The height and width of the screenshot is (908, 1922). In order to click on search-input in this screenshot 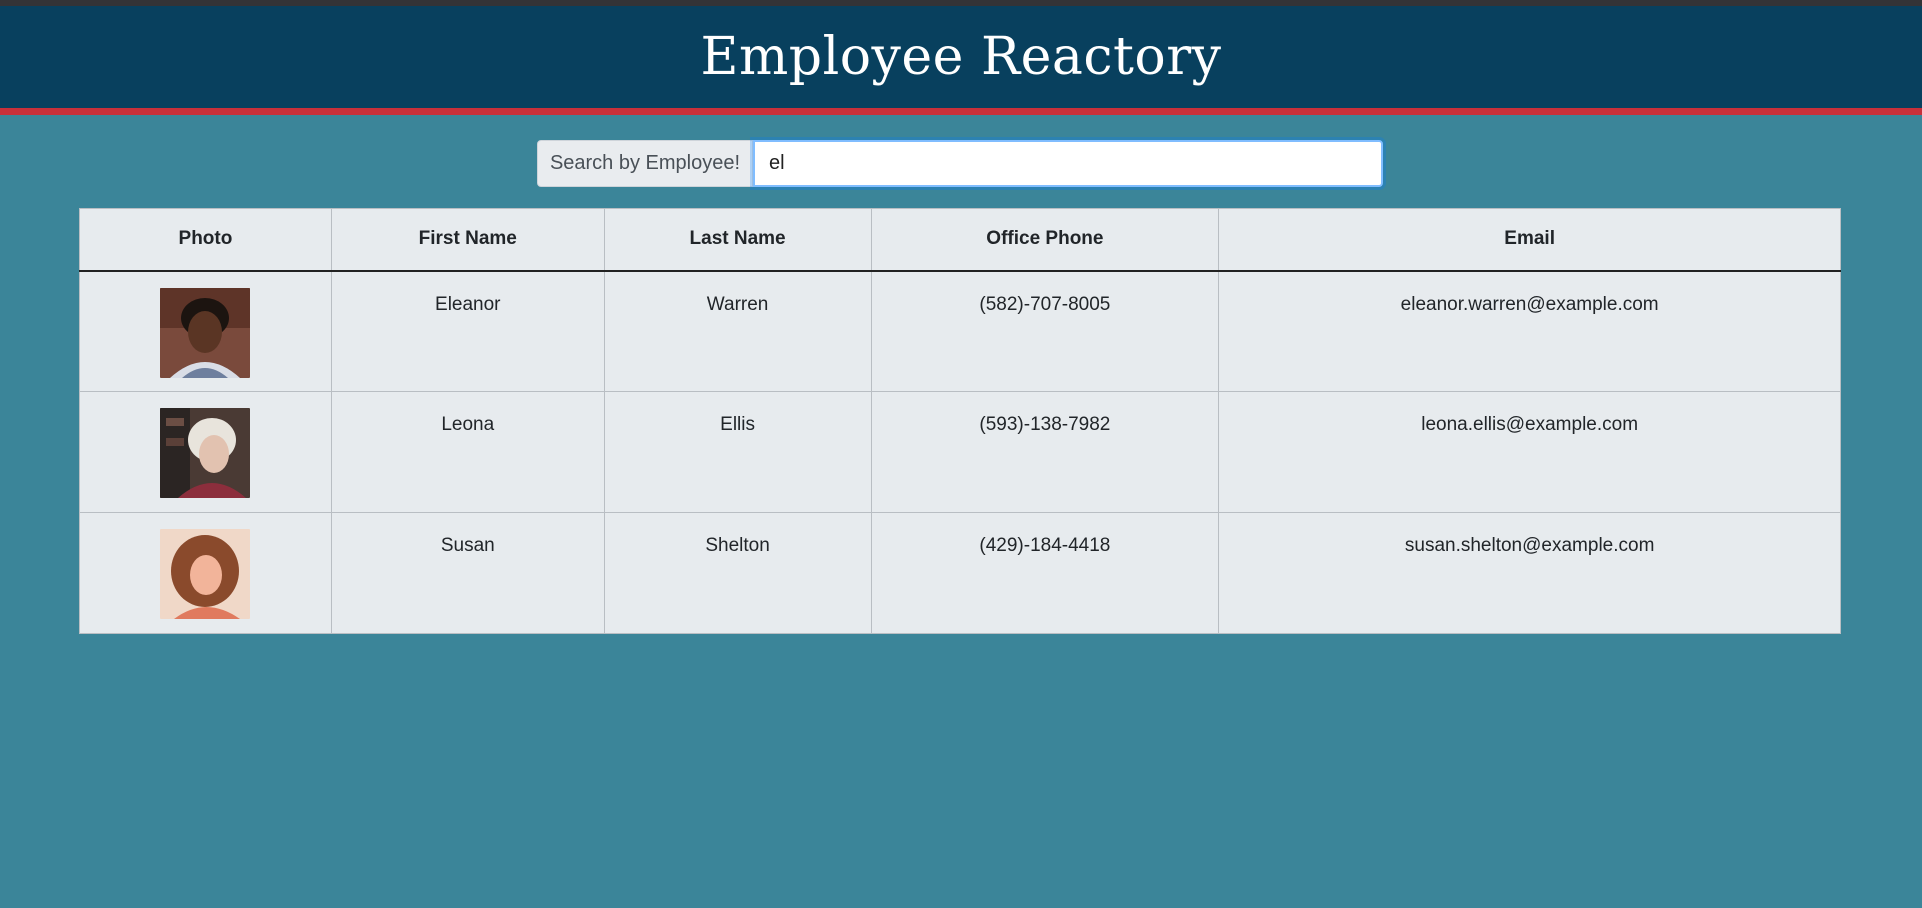, I will do `click(1068, 163)`.